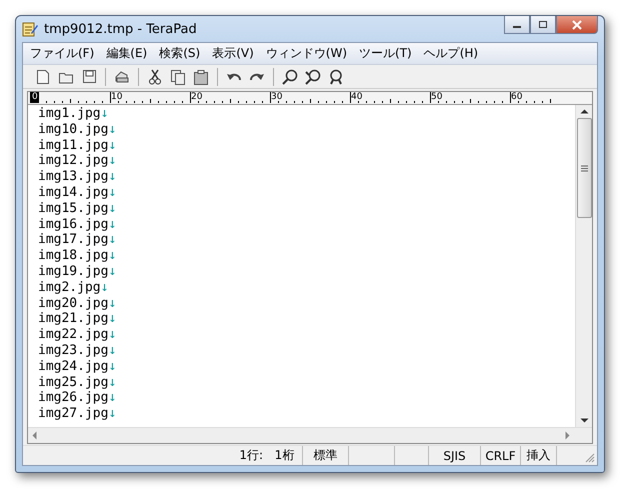 The height and width of the screenshot is (492, 623). What do you see at coordinates (73, 145) in the screenshot?
I see `text-line: img11.jpg` at bounding box center [73, 145].